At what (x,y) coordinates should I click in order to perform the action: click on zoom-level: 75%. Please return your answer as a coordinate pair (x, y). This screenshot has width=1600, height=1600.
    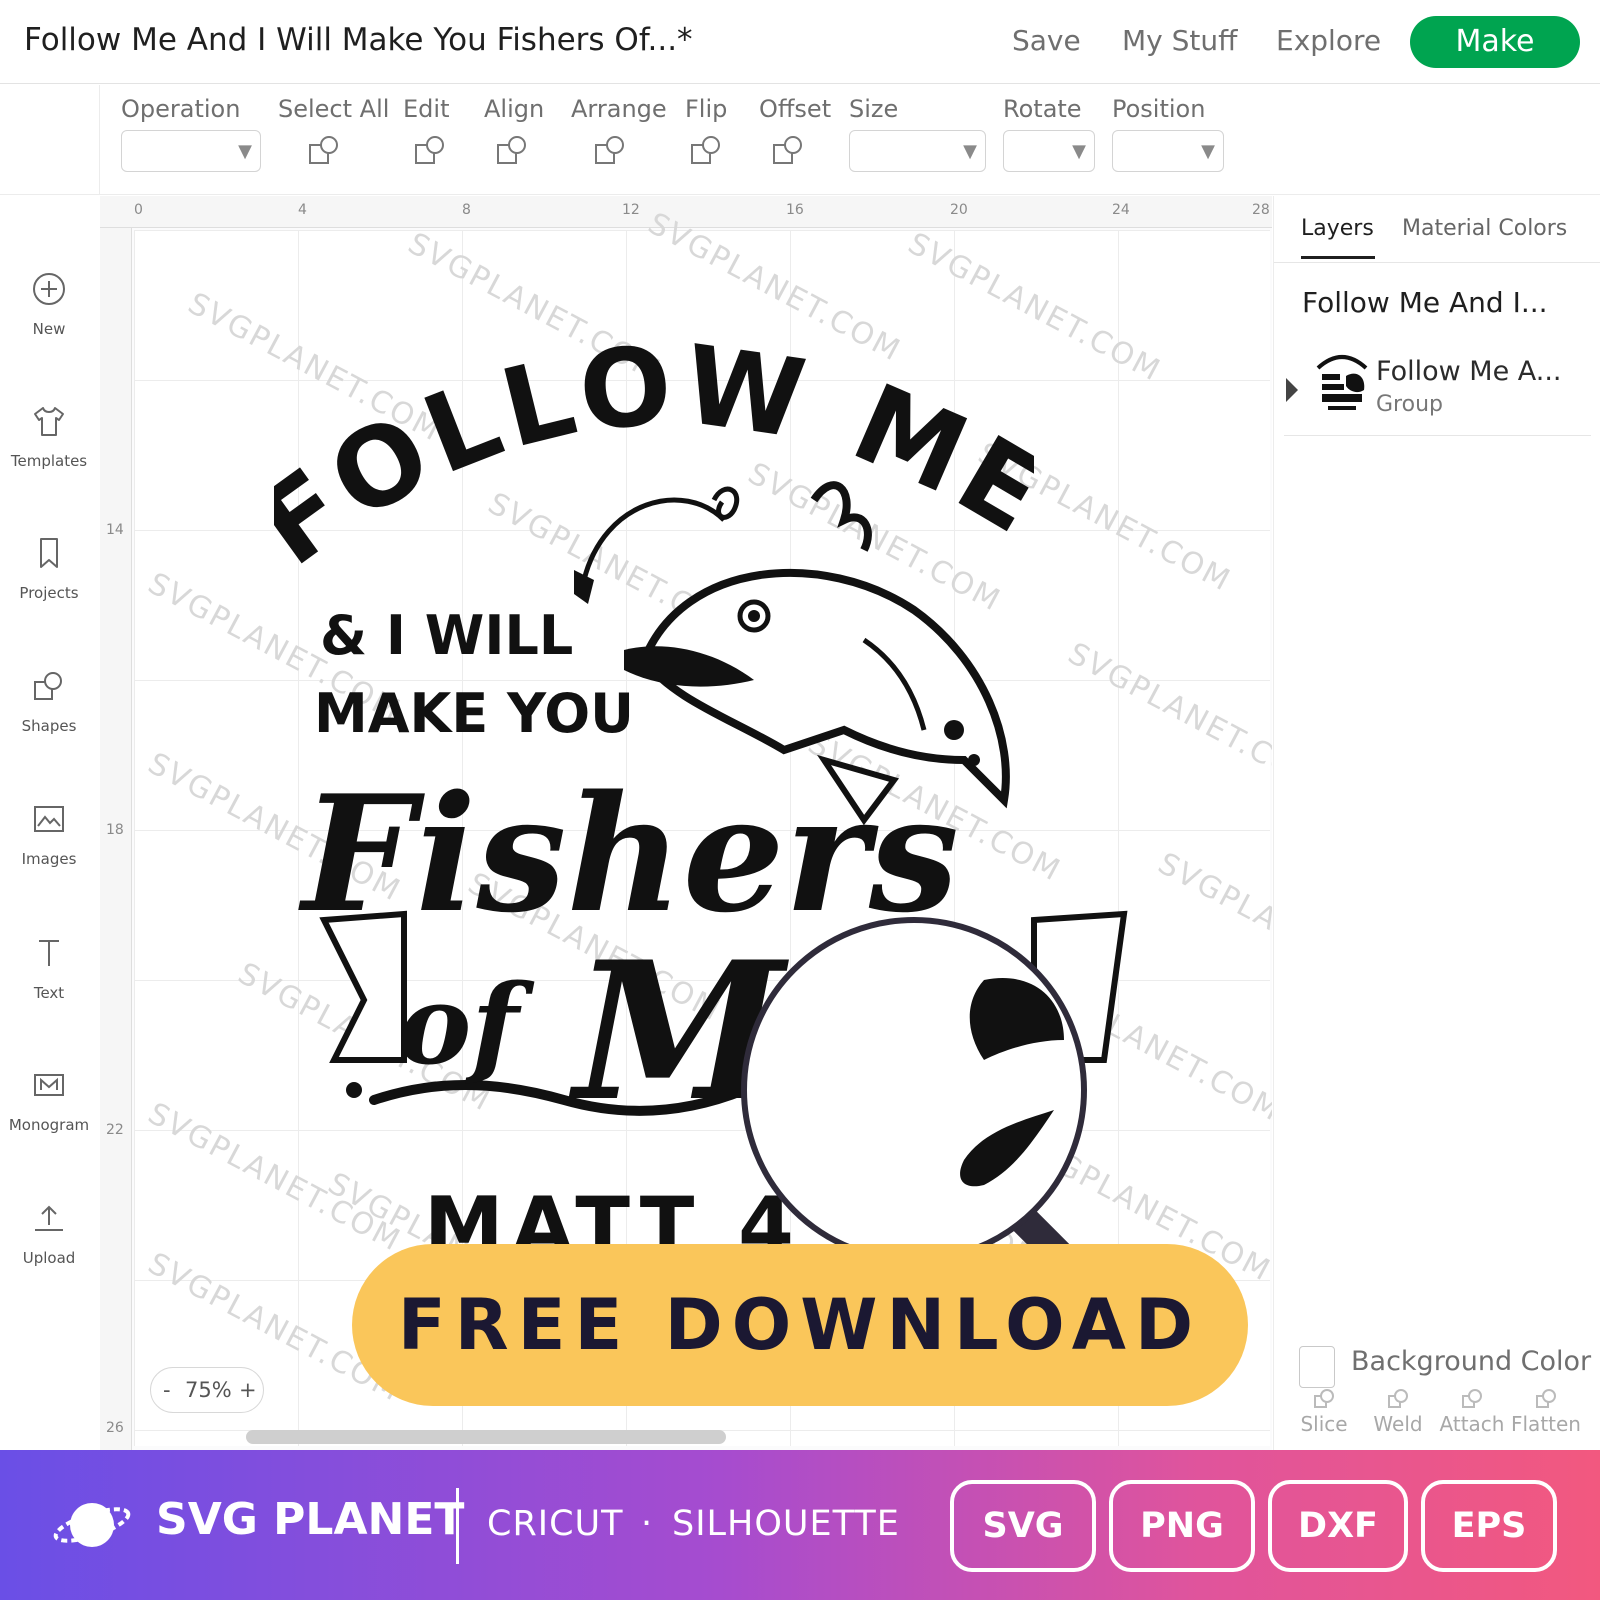
    Looking at the image, I should click on (208, 1390).